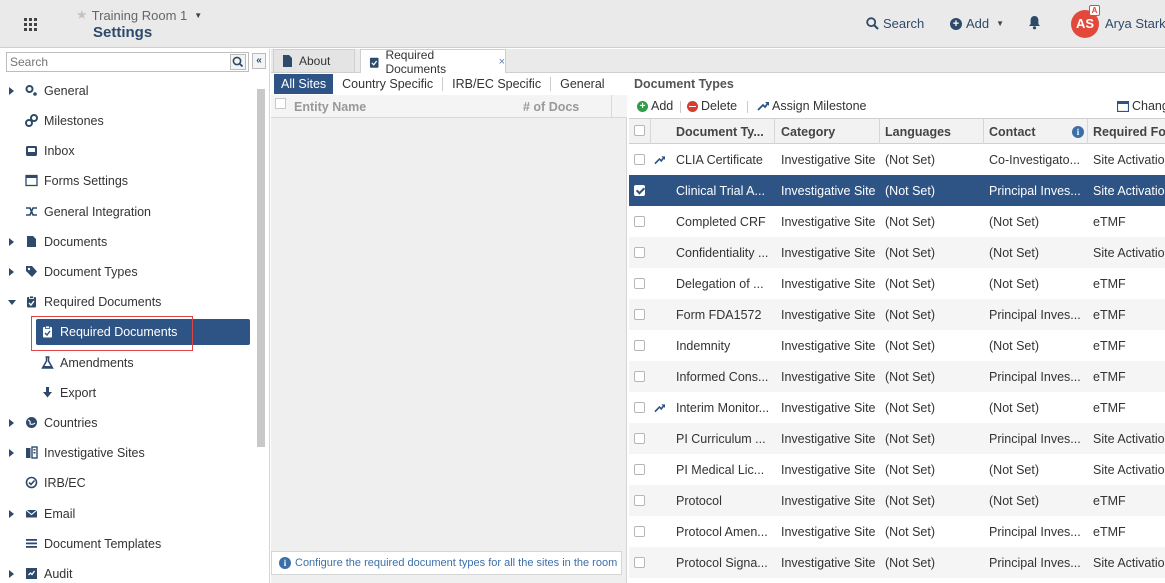 Image resolution: width=1165 pixels, height=583 pixels. Describe the element at coordinates (82, 15) in the screenshot. I see `star-icon: ★` at that location.